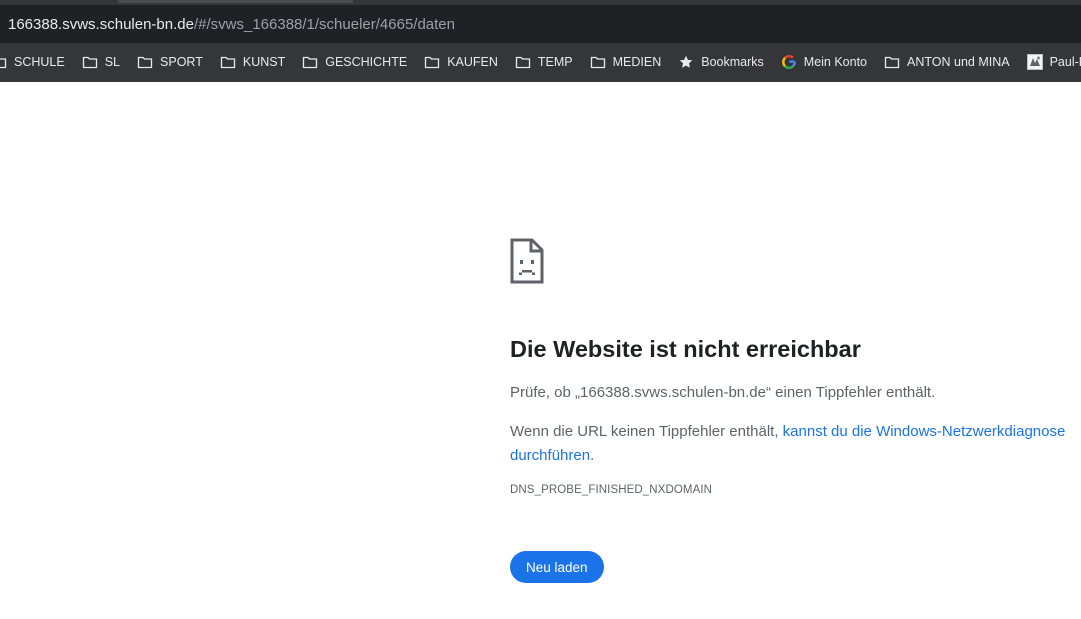  I want to click on bookmark-label: SCHULE, so click(39, 61).